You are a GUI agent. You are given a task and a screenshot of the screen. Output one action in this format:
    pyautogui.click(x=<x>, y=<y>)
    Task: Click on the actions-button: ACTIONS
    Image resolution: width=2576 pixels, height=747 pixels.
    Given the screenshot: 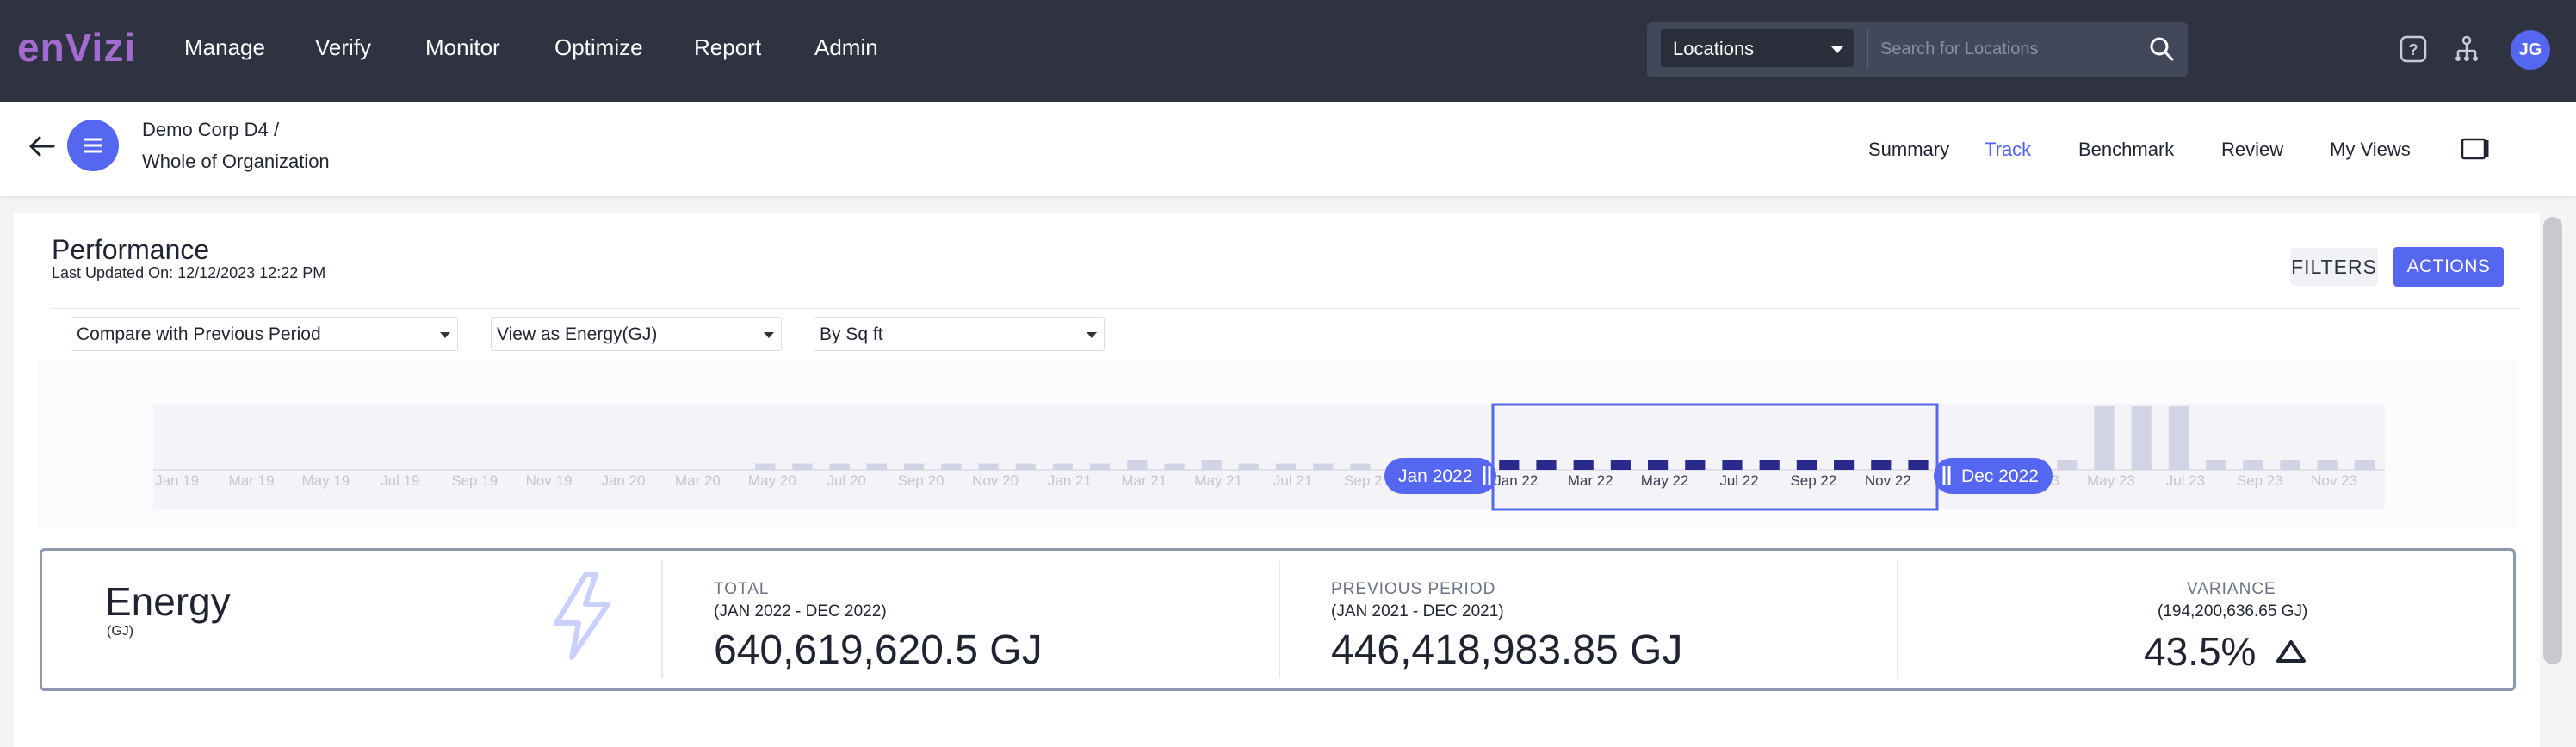 What is the action you would take?
    pyautogui.click(x=2448, y=267)
    